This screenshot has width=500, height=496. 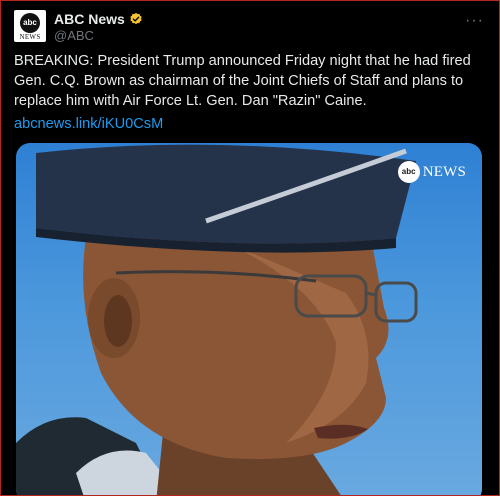 I want to click on avatar-logo-word: NEWS, so click(x=30, y=37).